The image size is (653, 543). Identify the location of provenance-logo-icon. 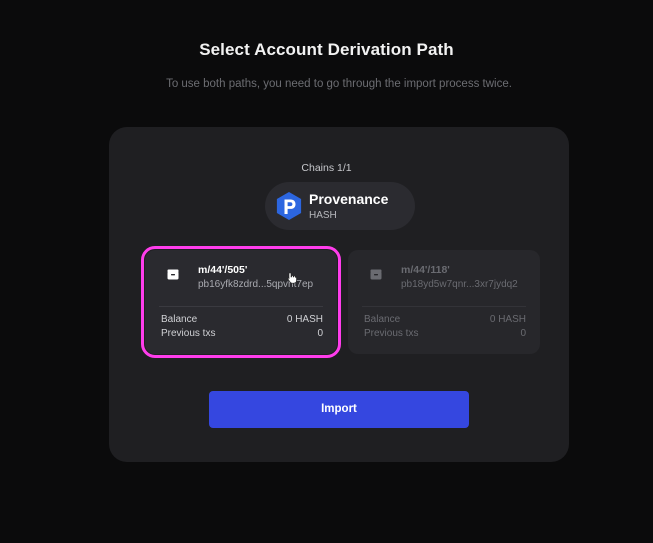
(289, 206).